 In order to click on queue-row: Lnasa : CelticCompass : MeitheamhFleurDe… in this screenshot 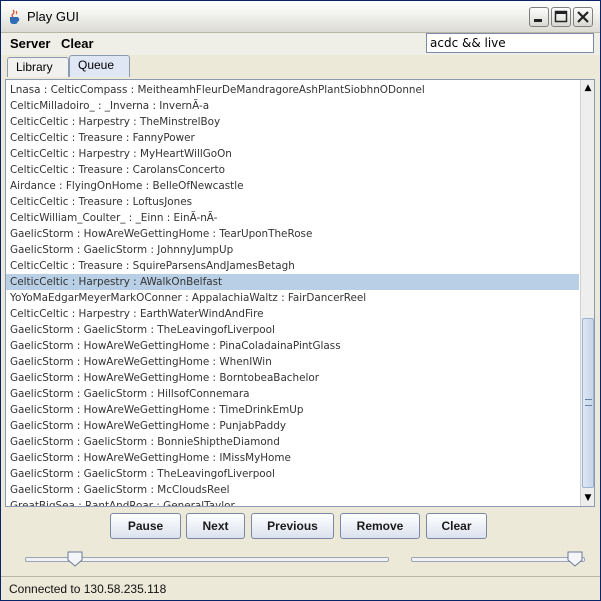, I will do `click(292, 90)`.